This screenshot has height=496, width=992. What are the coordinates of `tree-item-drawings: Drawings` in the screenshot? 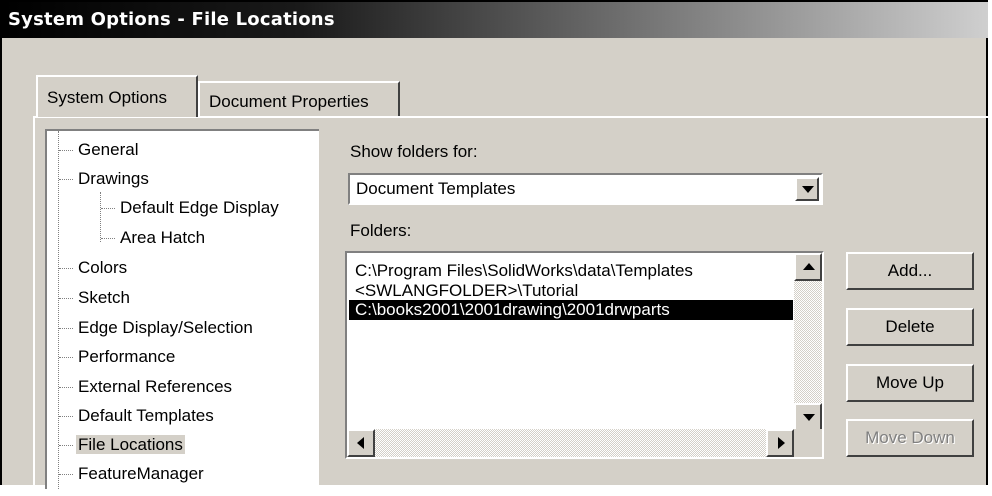 It's located at (105, 179).